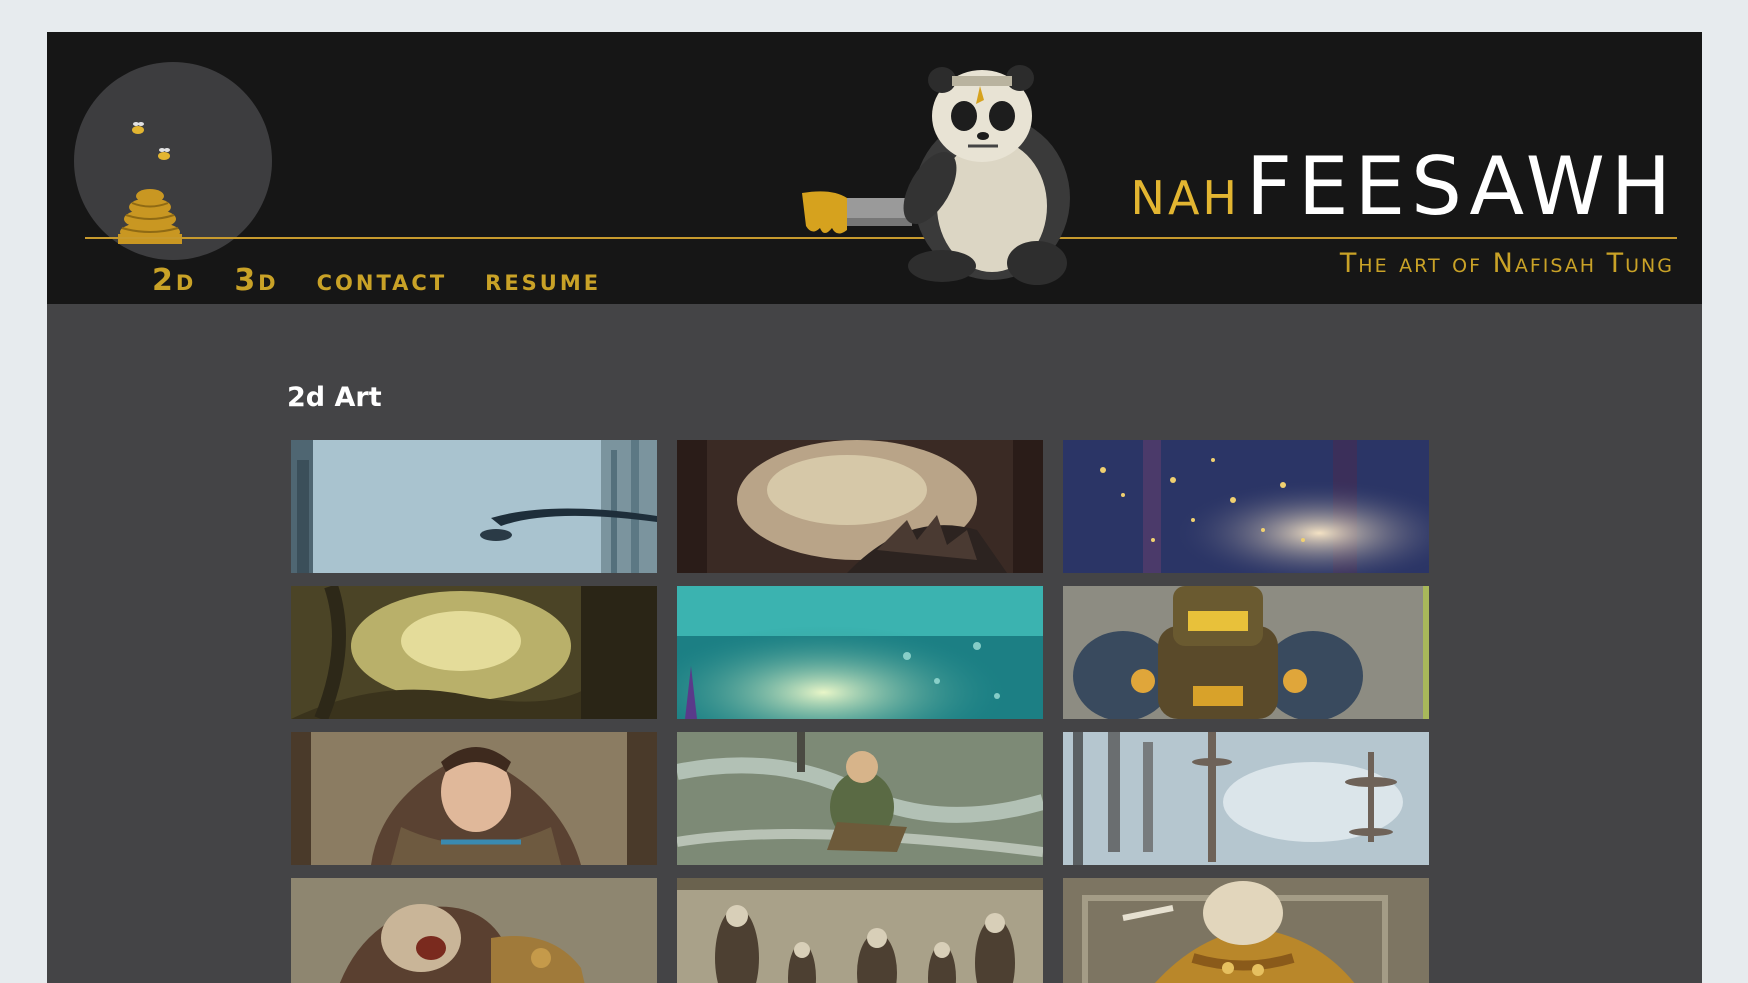 The width and height of the screenshot is (1748, 983). I want to click on city-streetlamp-painting-icon, so click(474, 506).